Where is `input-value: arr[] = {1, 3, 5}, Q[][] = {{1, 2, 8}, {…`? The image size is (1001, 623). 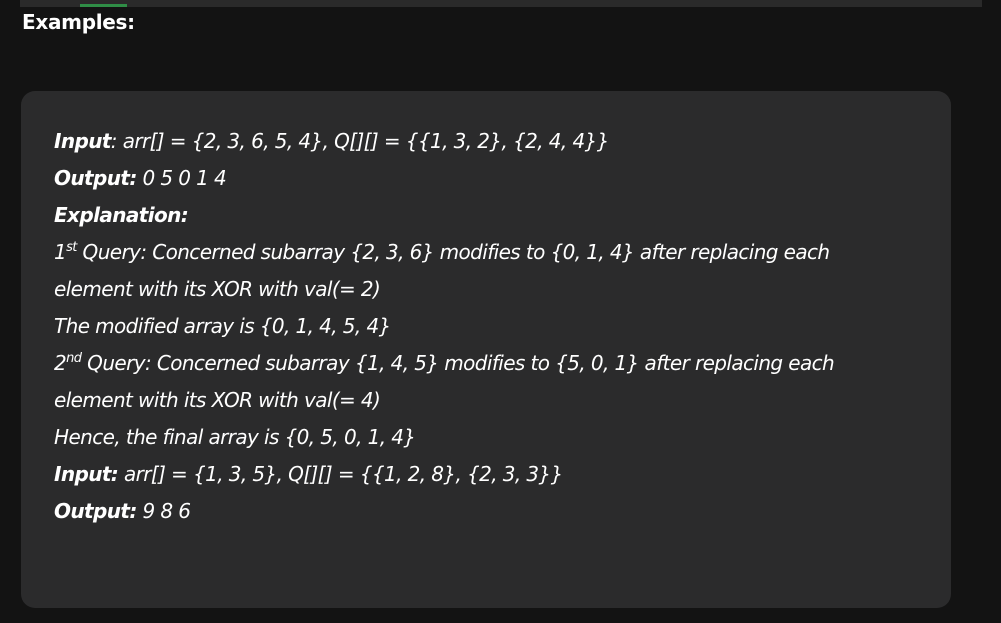 input-value: arr[] = {1, 3, 5}, Q[][] = {{1, 2, 8}, {… is located at coordinates (340, 474).